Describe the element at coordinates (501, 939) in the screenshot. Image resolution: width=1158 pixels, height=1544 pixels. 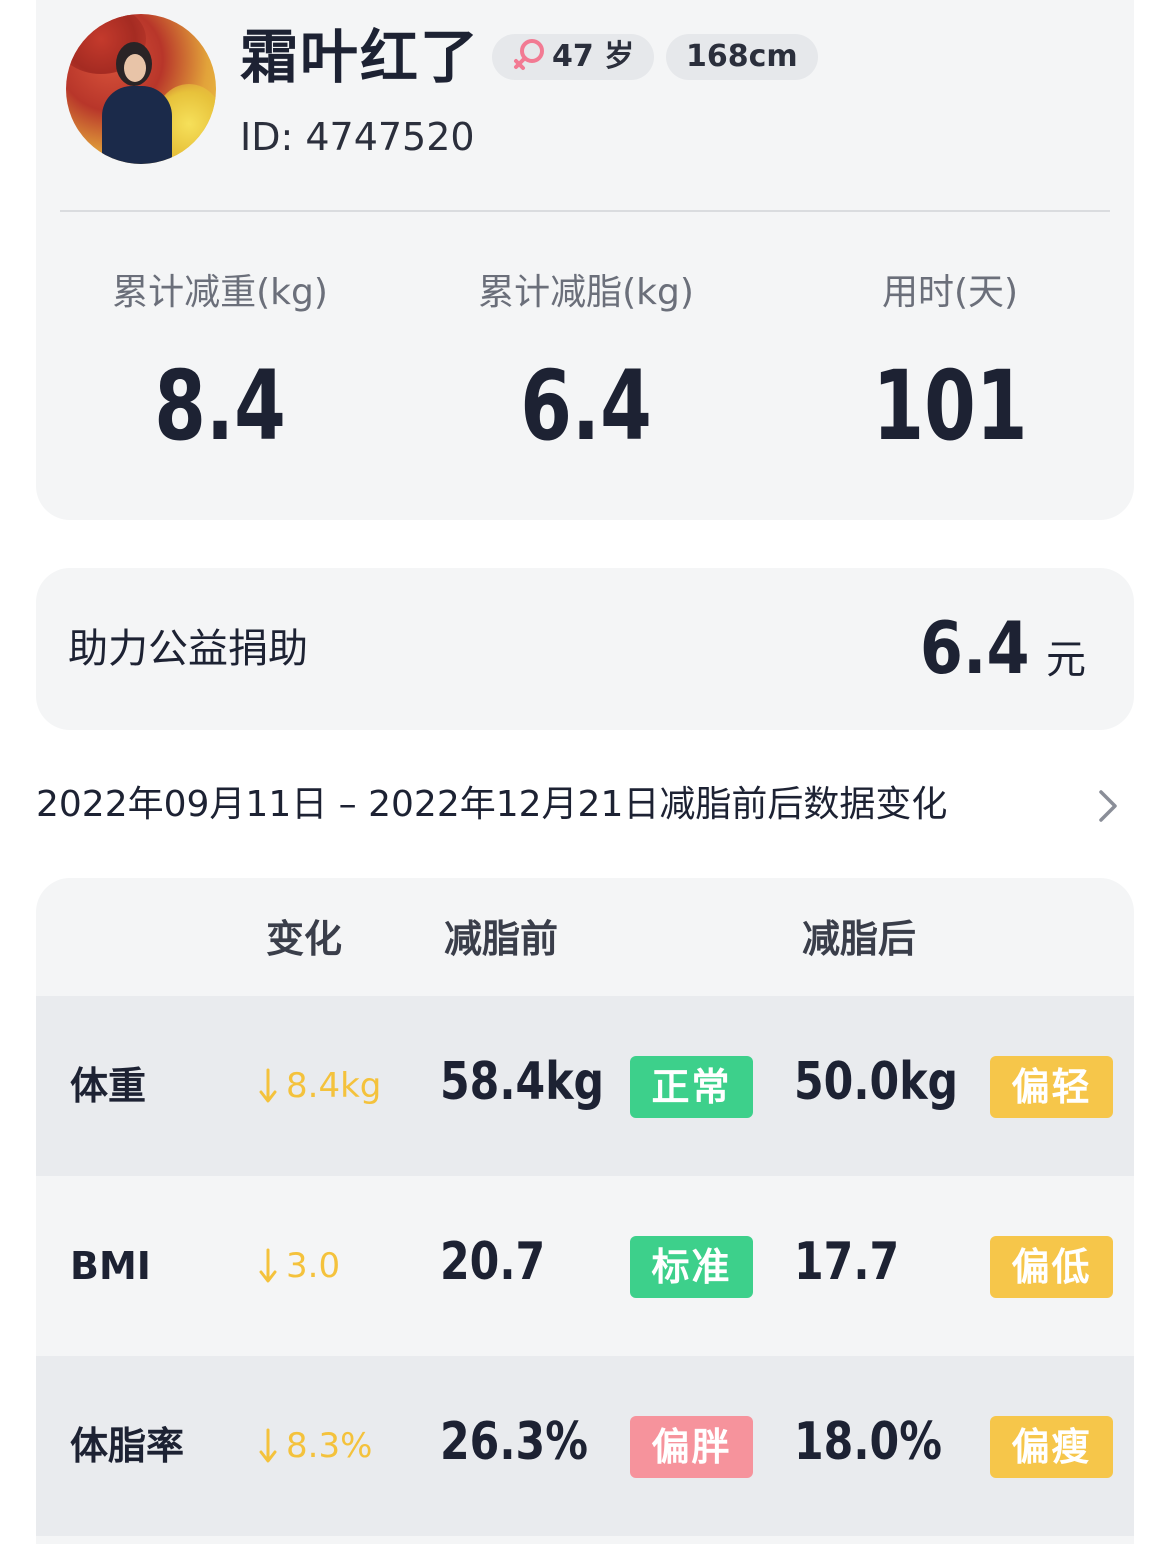
I see `header-before: 减脂前` at that location.